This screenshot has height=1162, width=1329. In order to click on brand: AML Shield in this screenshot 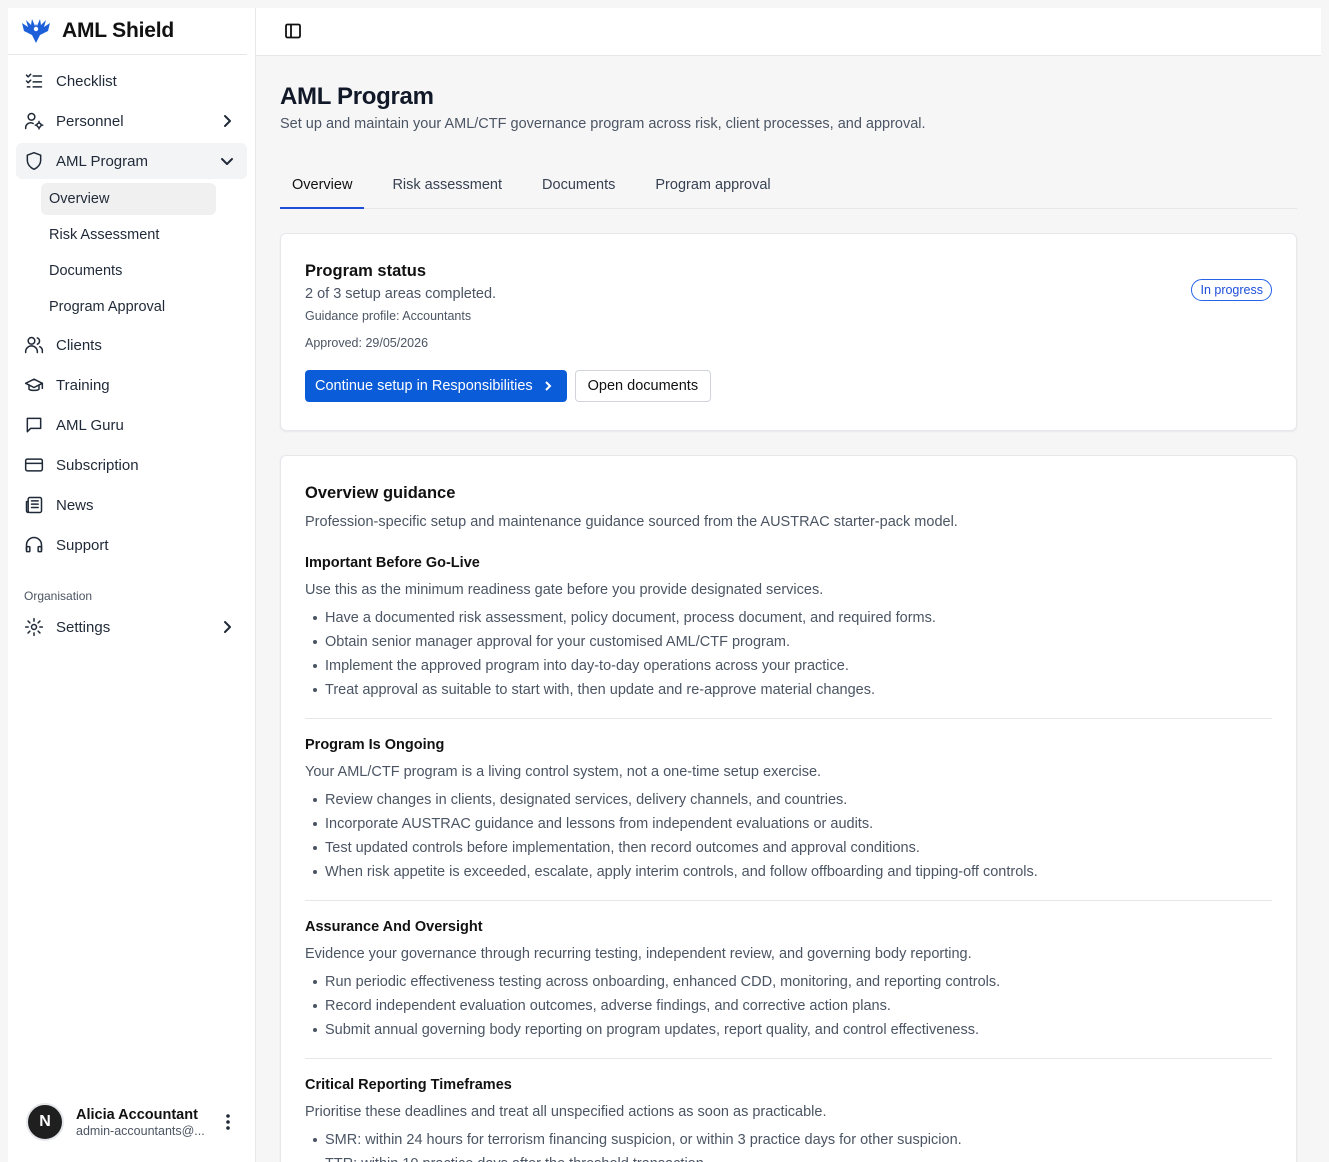, I will do `click(127, 31)`.